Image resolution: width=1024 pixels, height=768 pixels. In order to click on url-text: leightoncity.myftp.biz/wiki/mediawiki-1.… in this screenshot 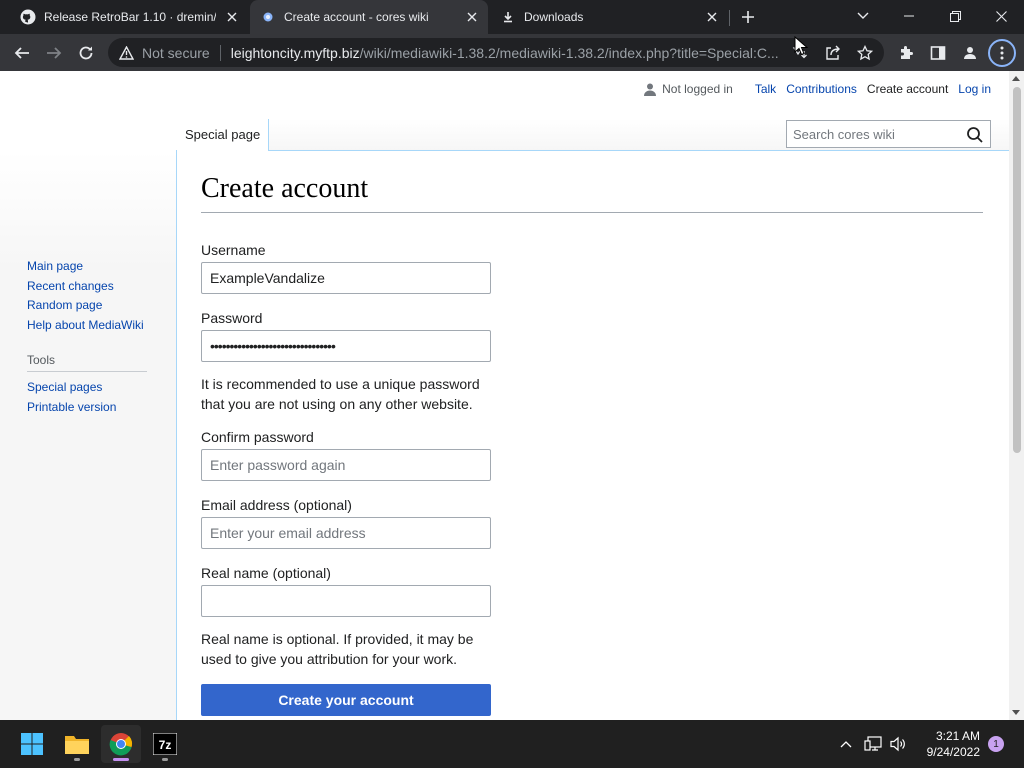, I will do `click(508, 53)`.